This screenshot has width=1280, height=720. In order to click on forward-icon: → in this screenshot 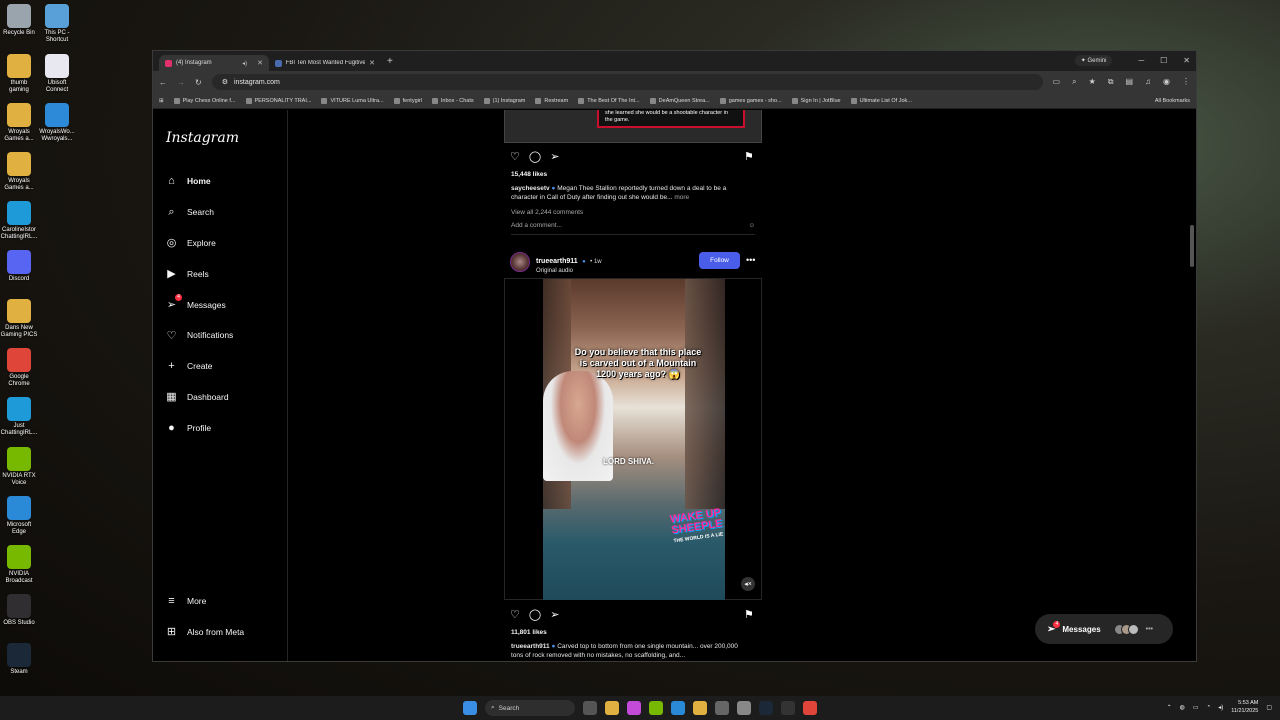, I will do `click(181, 82)`.